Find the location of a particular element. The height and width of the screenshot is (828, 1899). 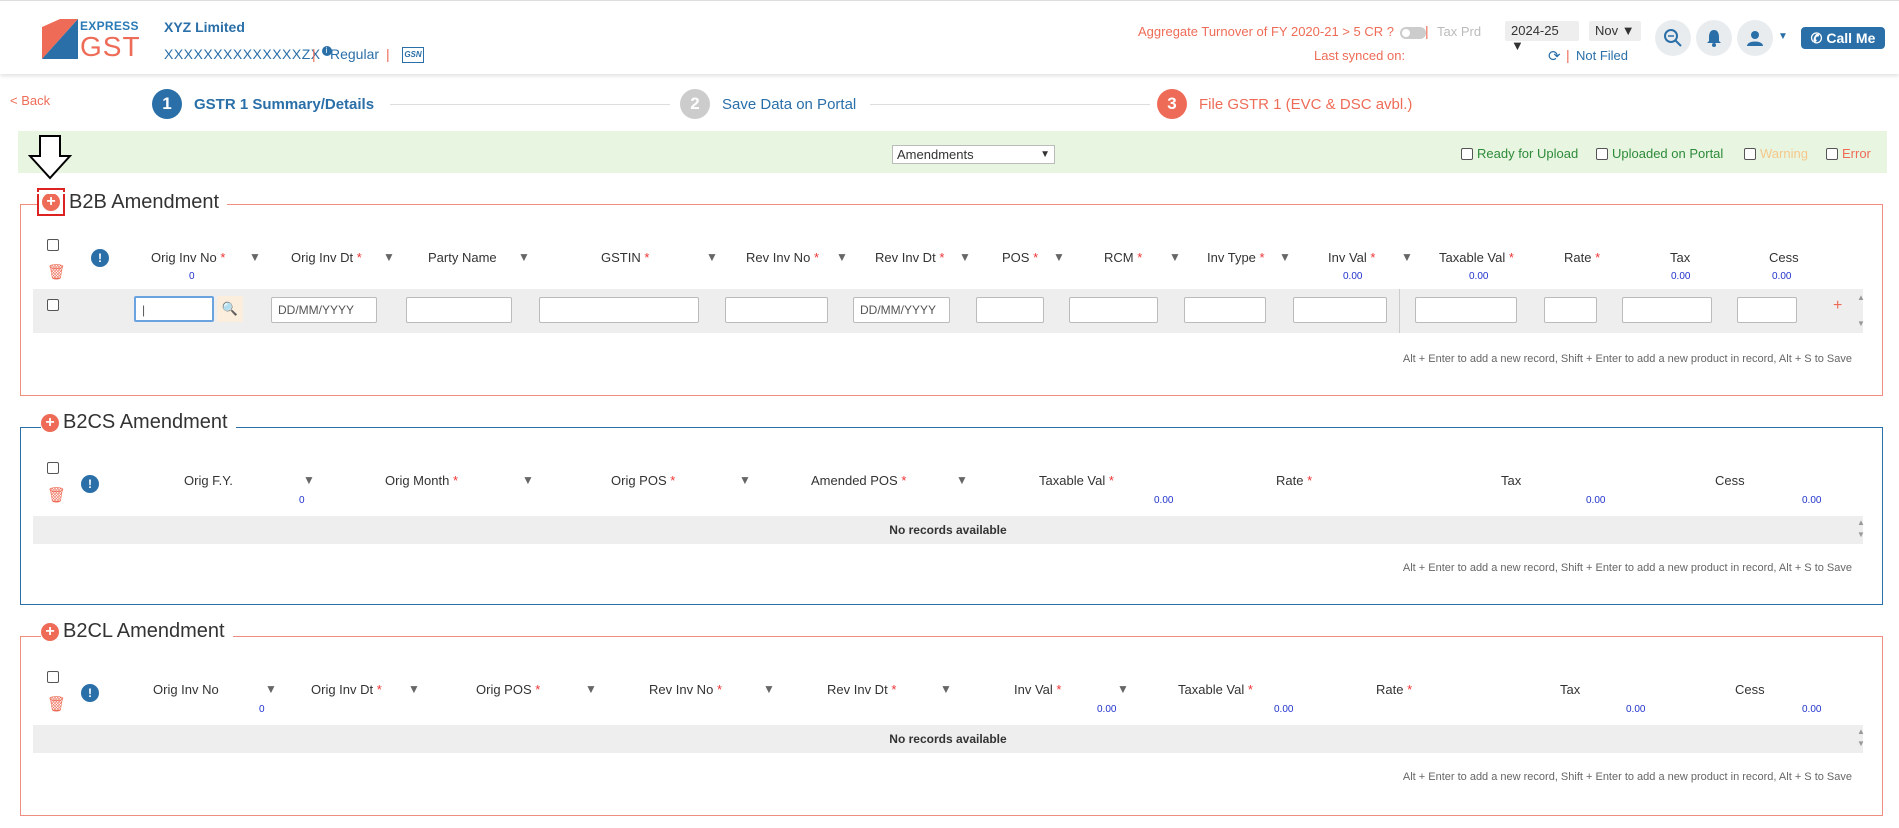

inv-val-input is located at coordinates (1340, 310).